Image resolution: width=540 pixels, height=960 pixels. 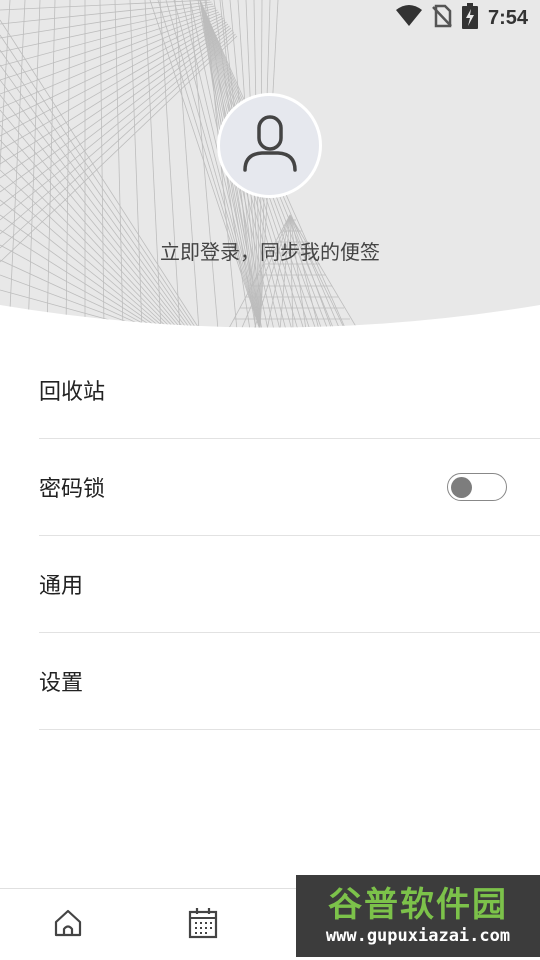 What do you see at coordinates (72, 489) in the screenshot?
I see `menu-item-label: 密码锁` at bounding box center [72, 489].